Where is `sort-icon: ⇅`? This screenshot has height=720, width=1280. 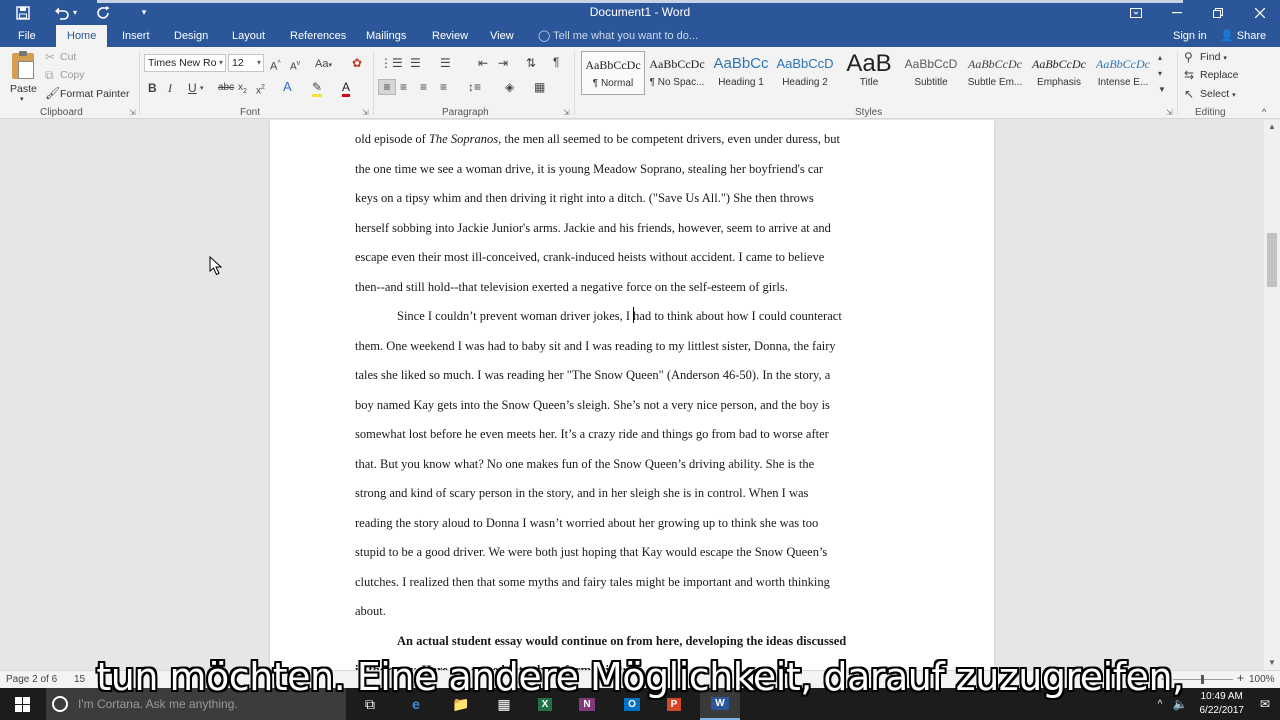
sort-icon: ⇅ is located at coordinates (531, 63).